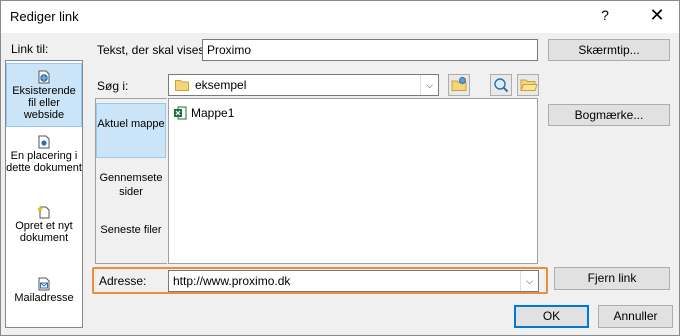  I want to click on link-to-place-in-document: En placering i dette dokument, so click(44, 162).